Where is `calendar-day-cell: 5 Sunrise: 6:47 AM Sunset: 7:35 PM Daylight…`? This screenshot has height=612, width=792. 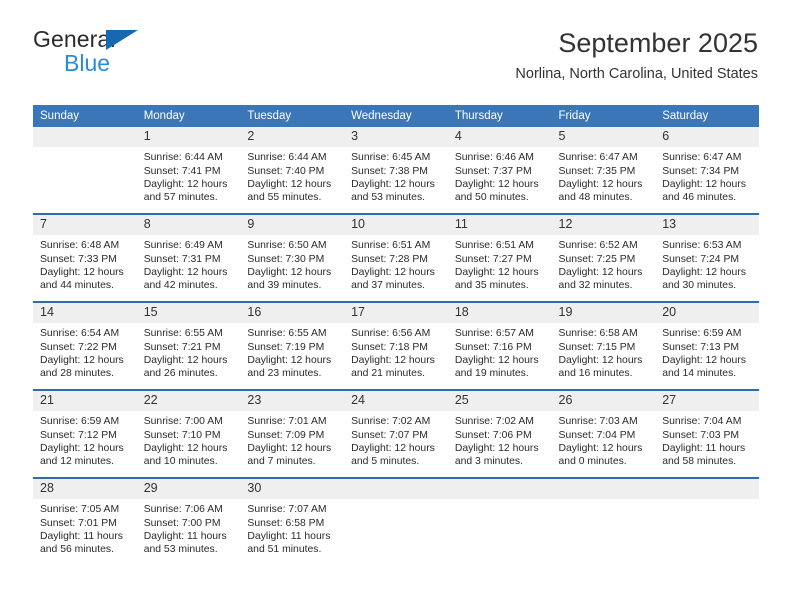
calendar-day-cell: 5 Sunrise: 6:47 AM Sunset: 7:35 PM Daylight… is located at coordinates (603, 170).